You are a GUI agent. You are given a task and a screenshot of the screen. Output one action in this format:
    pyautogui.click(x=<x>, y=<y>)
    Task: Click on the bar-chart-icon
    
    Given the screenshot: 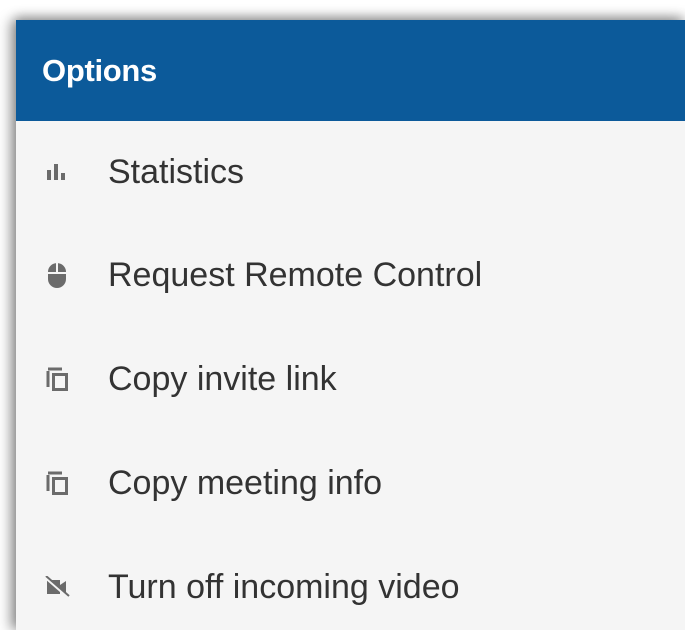 What is the action you would take?
    pyautogui.click(x=57, y=172)
    